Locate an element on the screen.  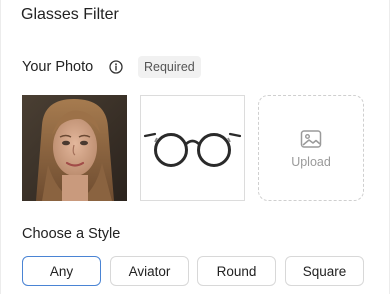
glasses-preview-thumbnail is located at coordinates (192, 148).